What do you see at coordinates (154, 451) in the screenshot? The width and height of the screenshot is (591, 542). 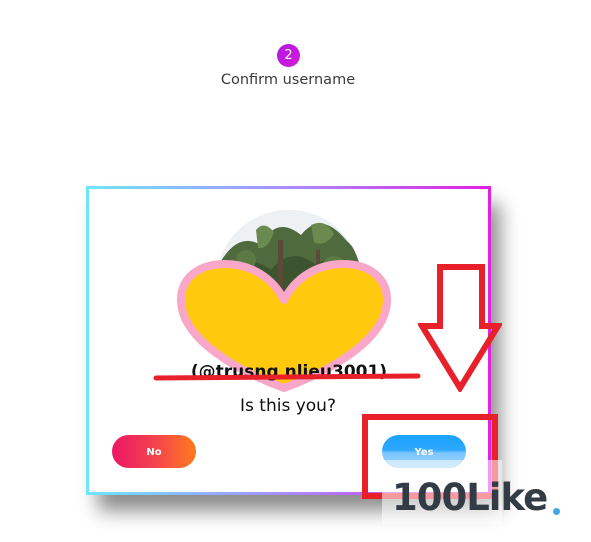 I see `no-button: No` at bounding box center [154, 451].